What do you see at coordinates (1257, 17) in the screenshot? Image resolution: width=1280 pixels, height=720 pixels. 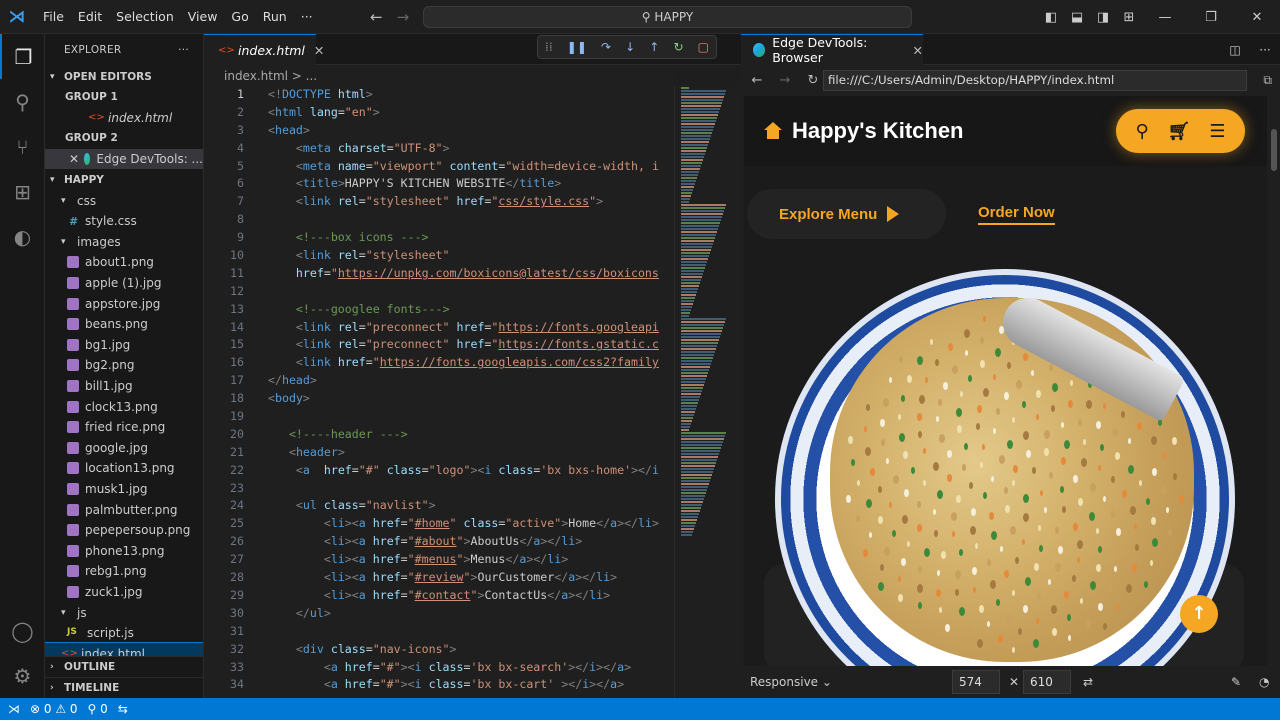 I see `close-window-button: ✕` at bounding box center [1257, 17].